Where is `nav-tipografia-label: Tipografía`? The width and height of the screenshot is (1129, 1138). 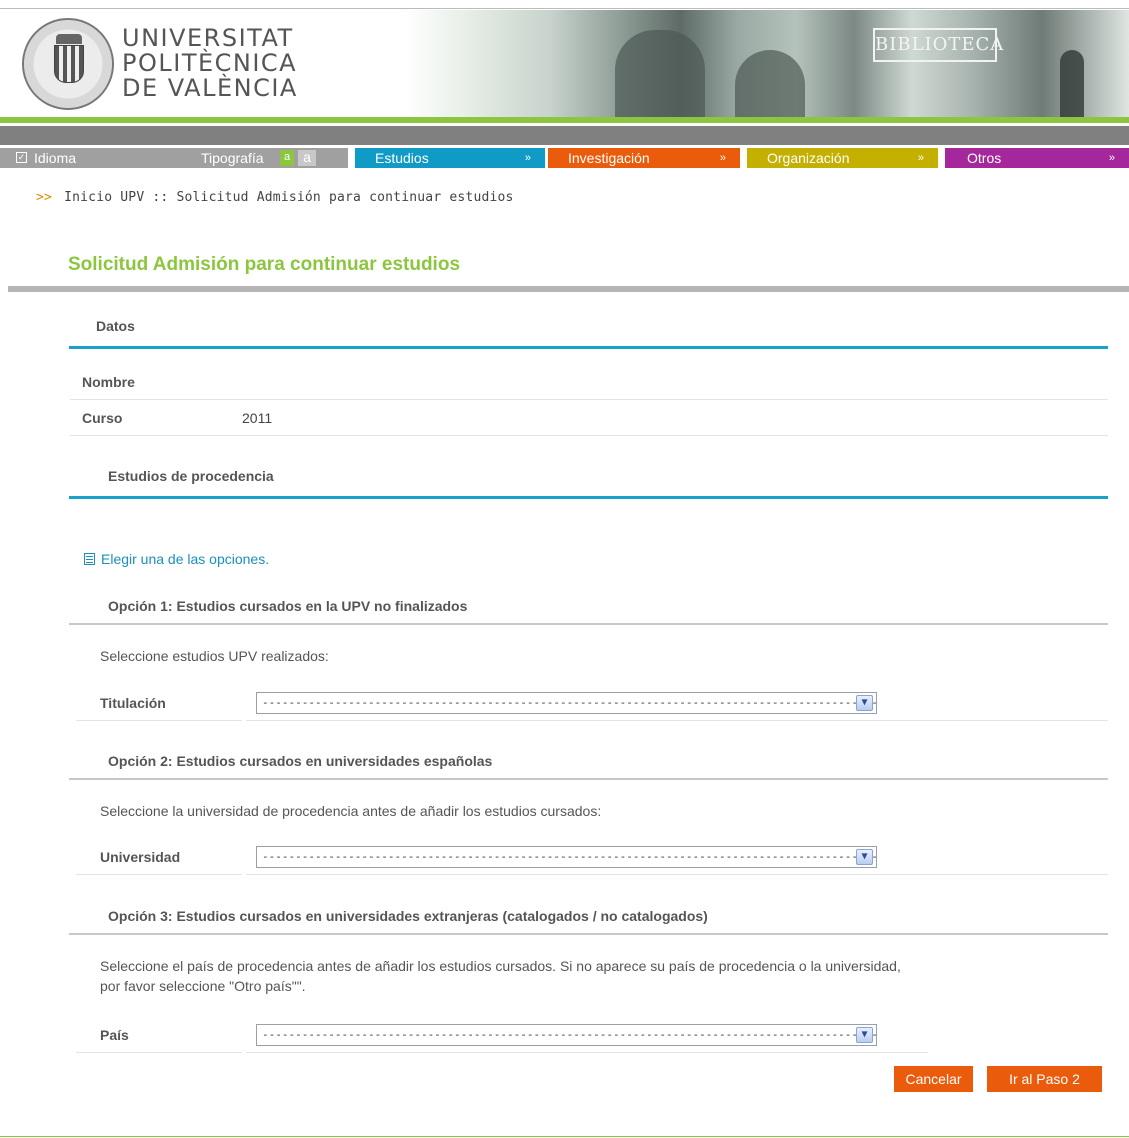 nav-tipografia-label: Tipografía is located at coordinates (232, 158).